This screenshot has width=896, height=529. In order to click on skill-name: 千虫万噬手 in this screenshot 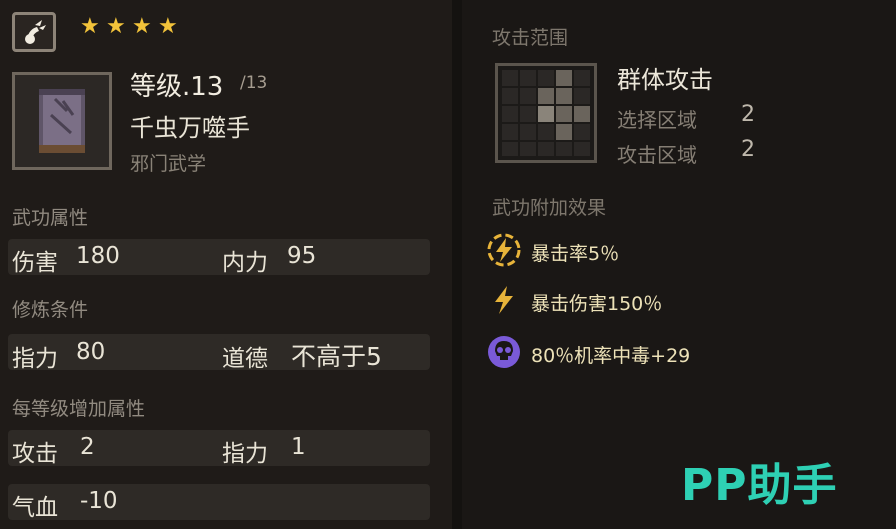, I will do `click(190, 128)`.